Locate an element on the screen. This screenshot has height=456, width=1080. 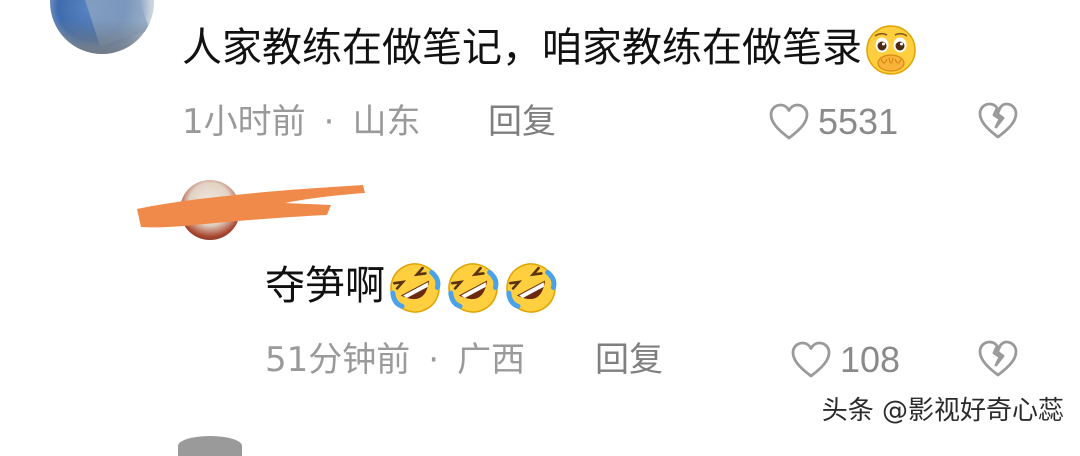
reply-body: 夺笋啊 is located at coordinates (325, 286).